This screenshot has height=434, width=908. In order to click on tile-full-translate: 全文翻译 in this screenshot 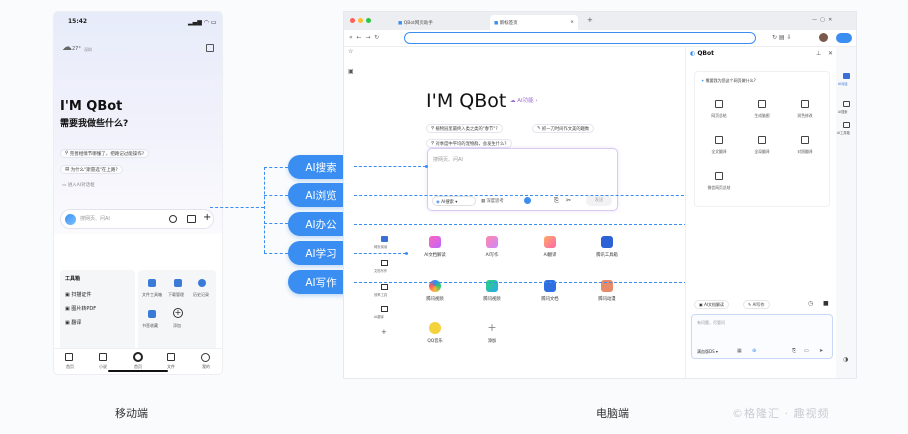, I will do `click(719, 145)`.